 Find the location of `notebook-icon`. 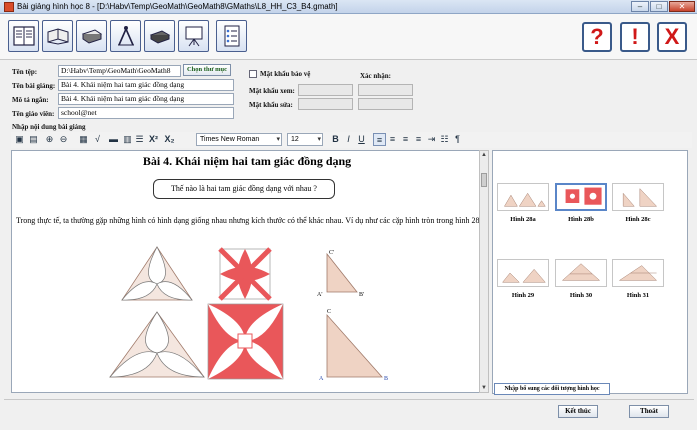

notebook-icon is located at coordinates (159, 37).